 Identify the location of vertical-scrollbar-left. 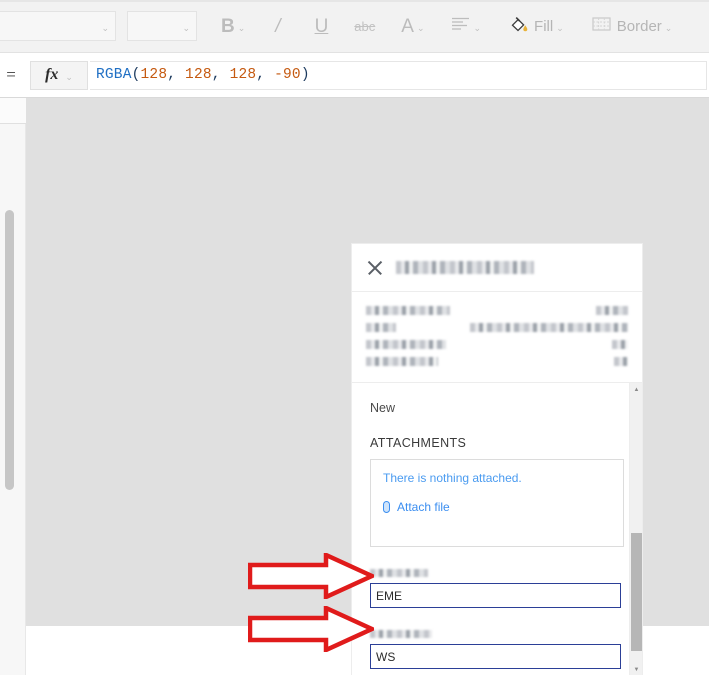
(9, 350).